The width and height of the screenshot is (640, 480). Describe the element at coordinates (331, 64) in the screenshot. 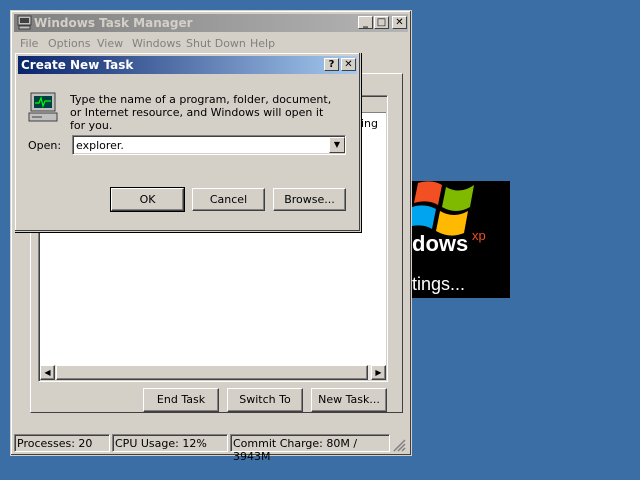

I see `help-button: ?` at that location.